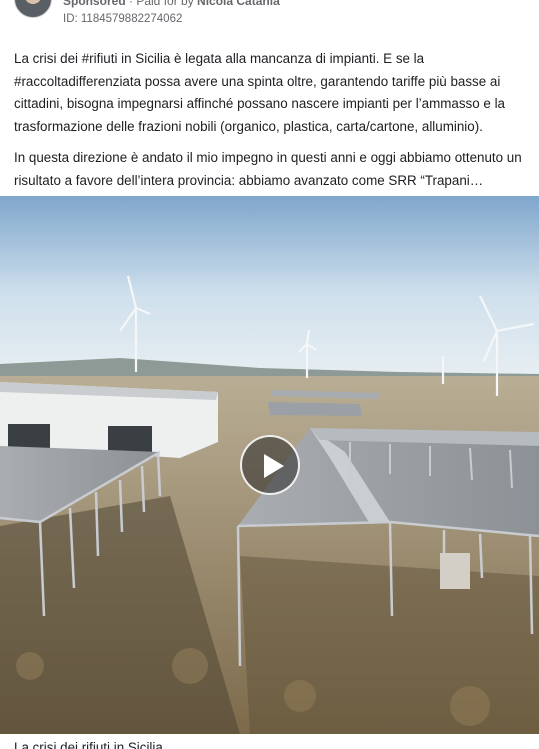  What do you see at coordinates (94, 4) in the screenshot?
I see `sponsored-label: Sponsored` at bounding box center [94, 4].